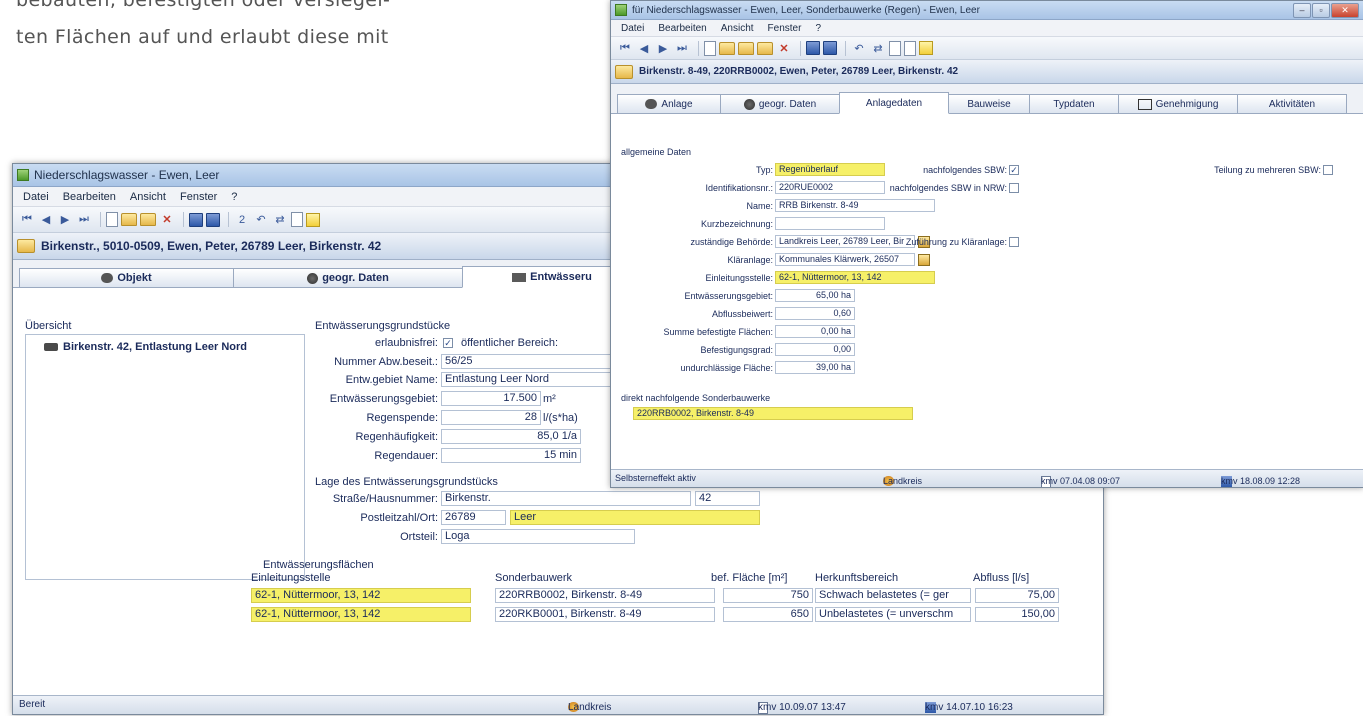 The width and height of the screenshot is (1363, 716). I want to click on tree-item-birkenstr: Birkenstr. 42, Entlastung Leer Nord, so click(145, 347).